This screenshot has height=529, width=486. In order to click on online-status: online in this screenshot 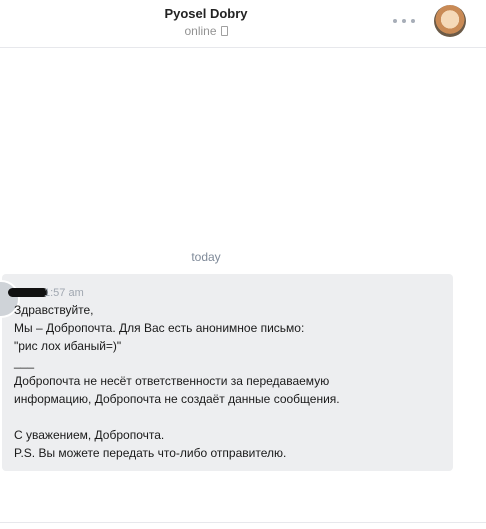, I will do `click(206, 31)`.